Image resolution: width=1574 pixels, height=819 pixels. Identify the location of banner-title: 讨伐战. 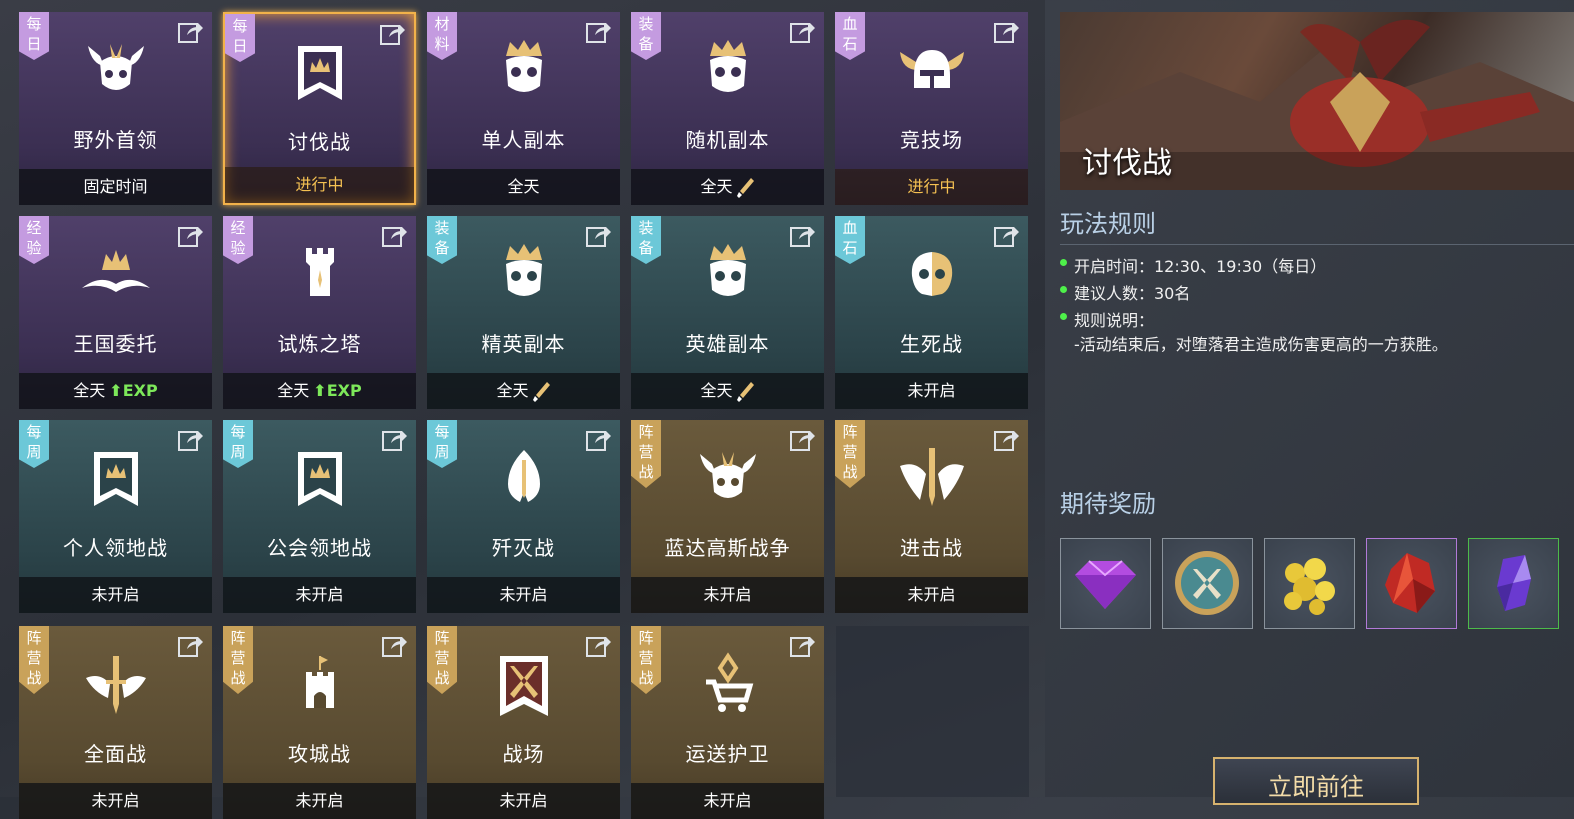
(1127, 163).